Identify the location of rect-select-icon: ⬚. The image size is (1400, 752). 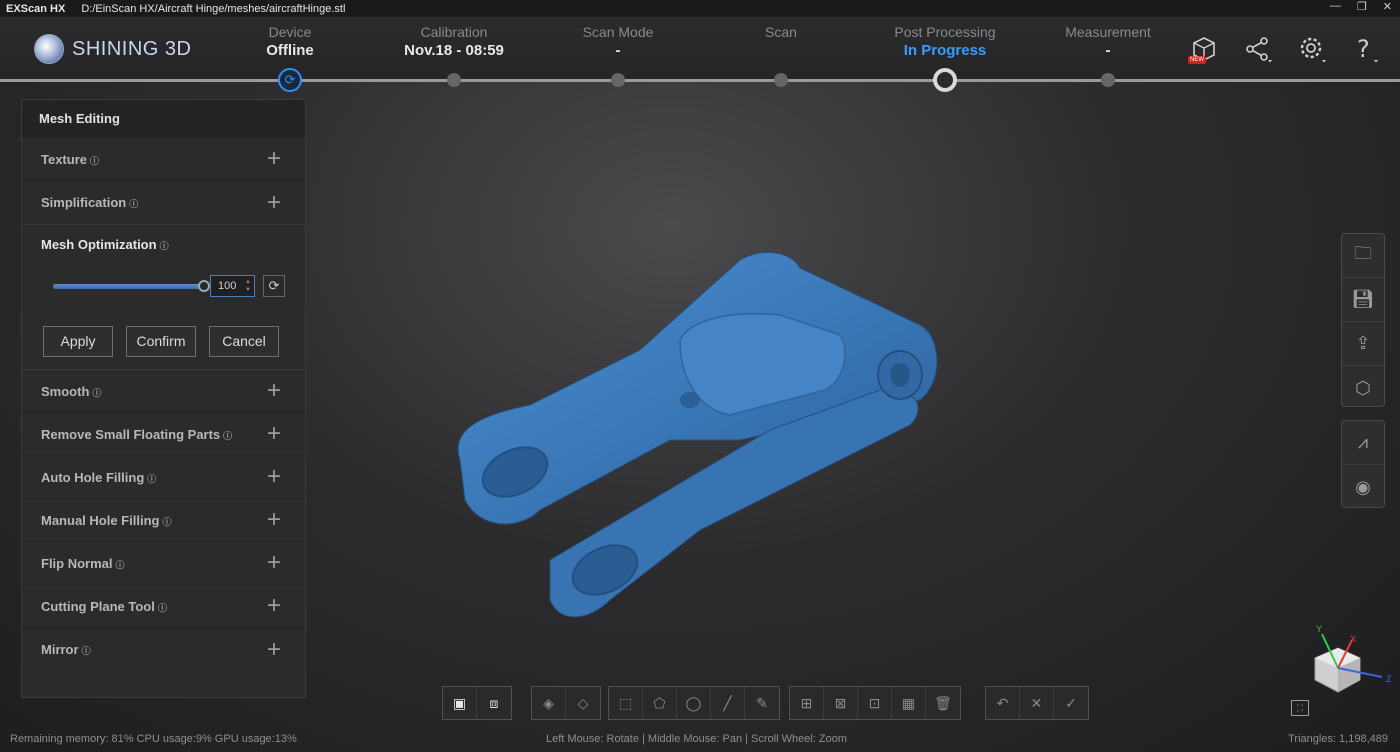
(626, 703).